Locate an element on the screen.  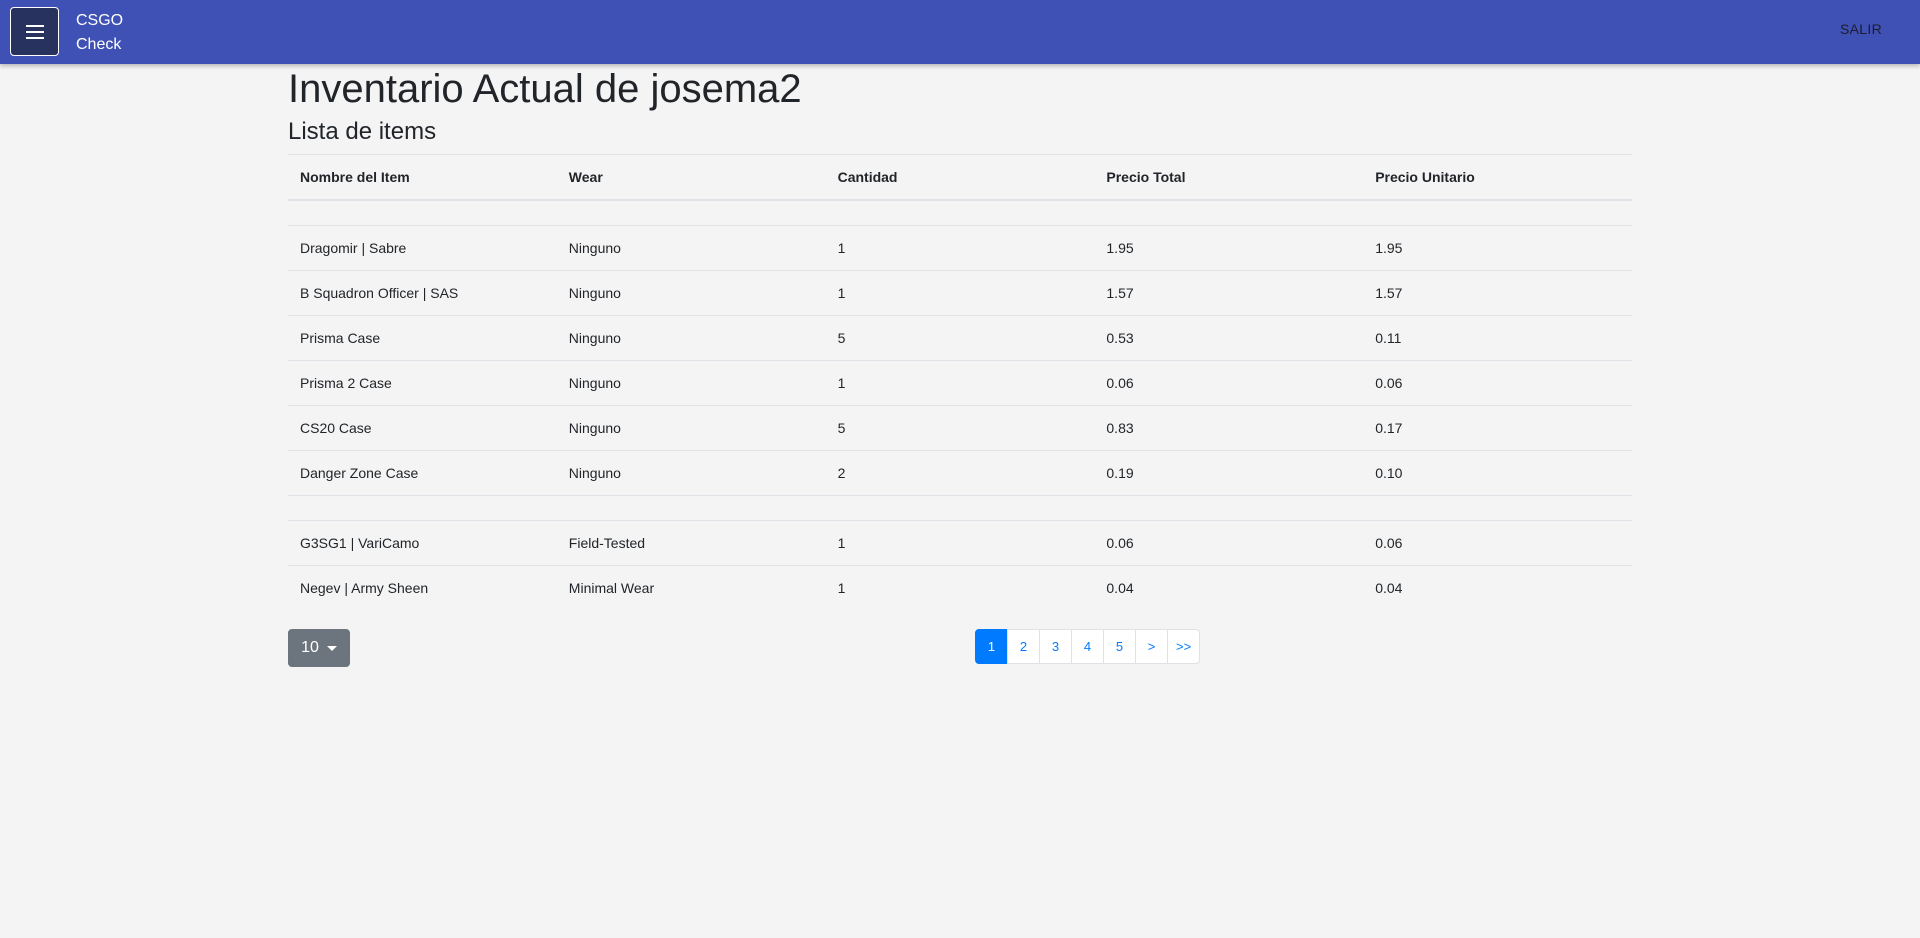
table-footer: 10 1 2 3 4 5 > >> is located at coordinates (960, 649).